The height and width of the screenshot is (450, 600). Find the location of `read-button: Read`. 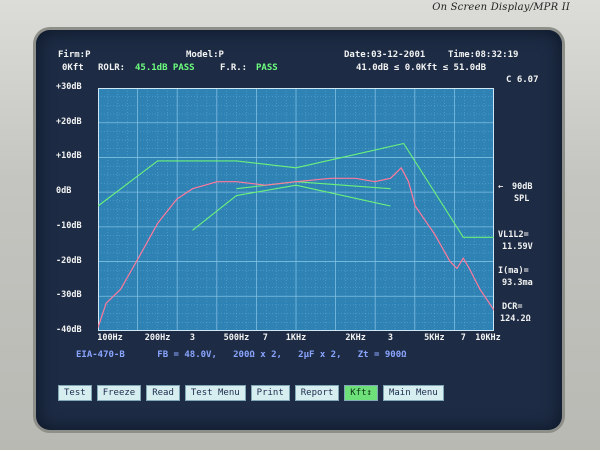

read-button: Read is located at coordinates (163, 393).